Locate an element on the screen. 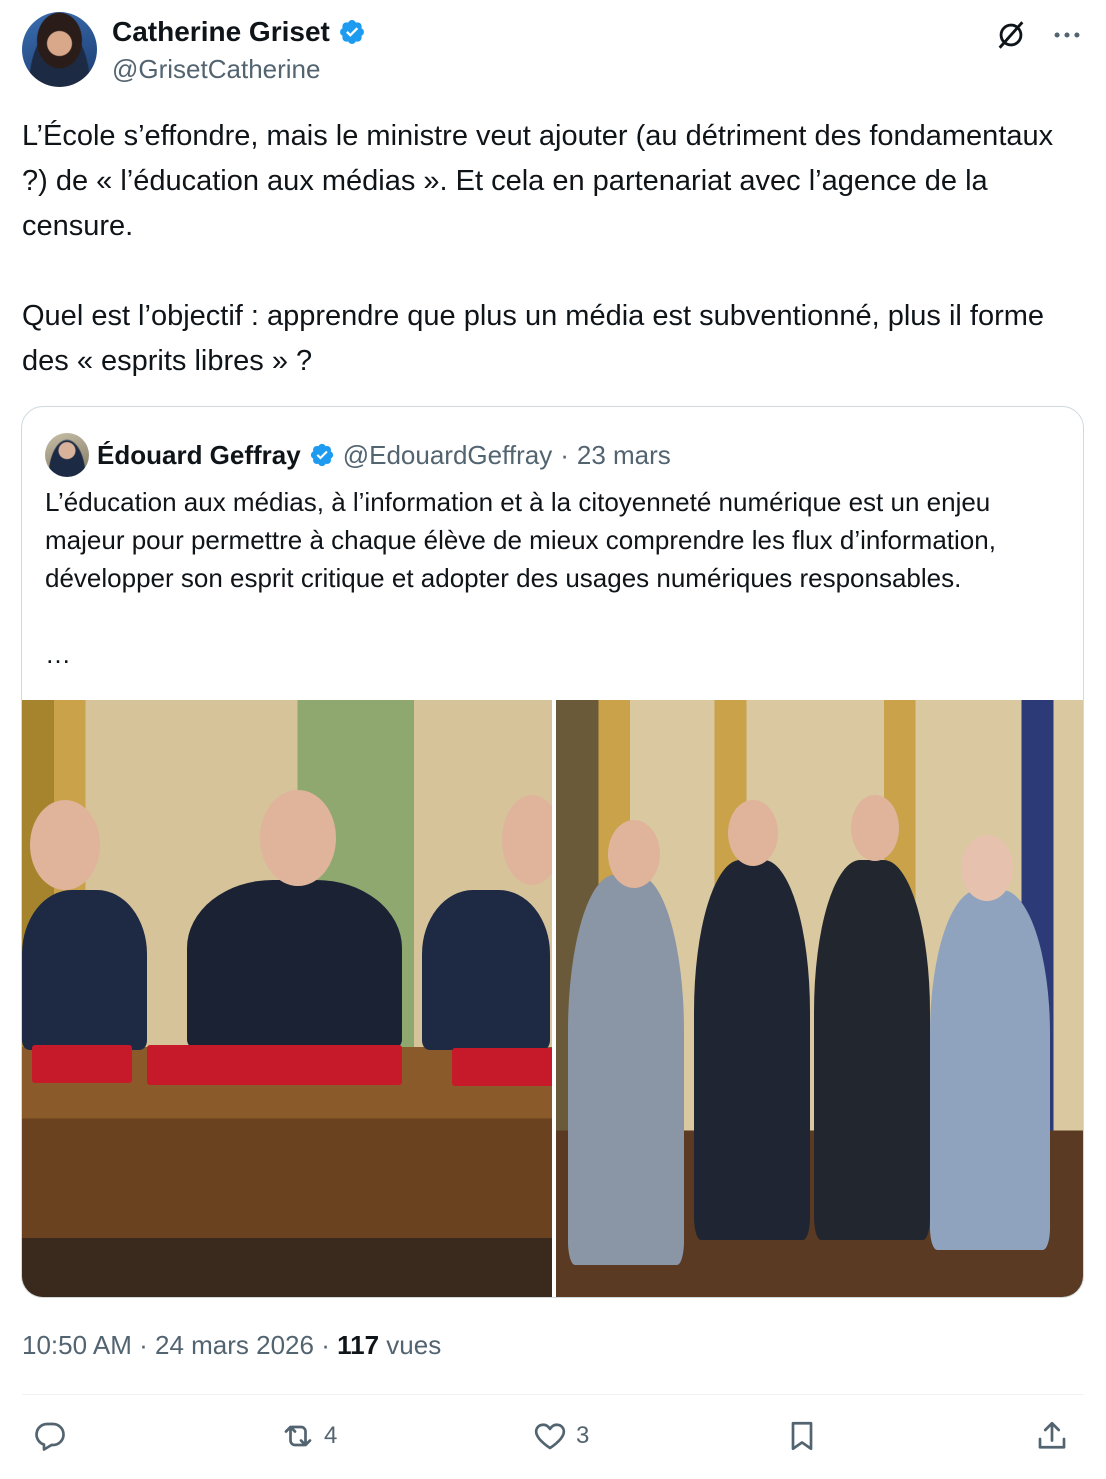 The height and width of the screenshot is (1479, 1106). retweet-button: 4 is located at coordinates (308, 1436).